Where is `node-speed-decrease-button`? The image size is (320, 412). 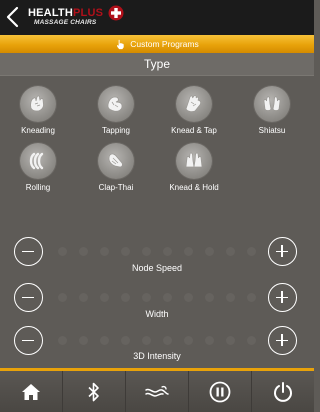 node-speed-decrease-button is located at coordinates (28, 251).